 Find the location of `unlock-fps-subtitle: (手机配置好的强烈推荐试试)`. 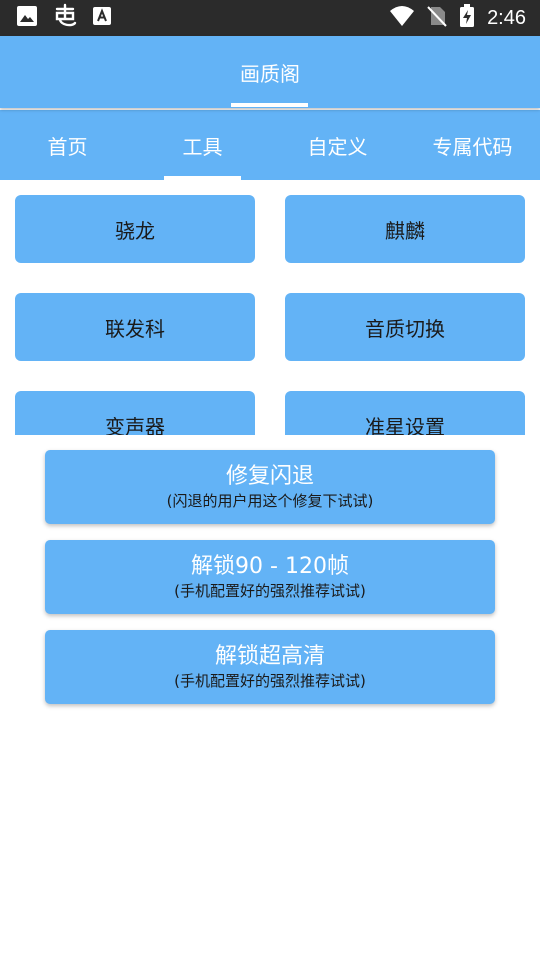

unlock-fps-subtitle: (手机配置好的强烈推荐试试) is located at coordinates (270, 591).